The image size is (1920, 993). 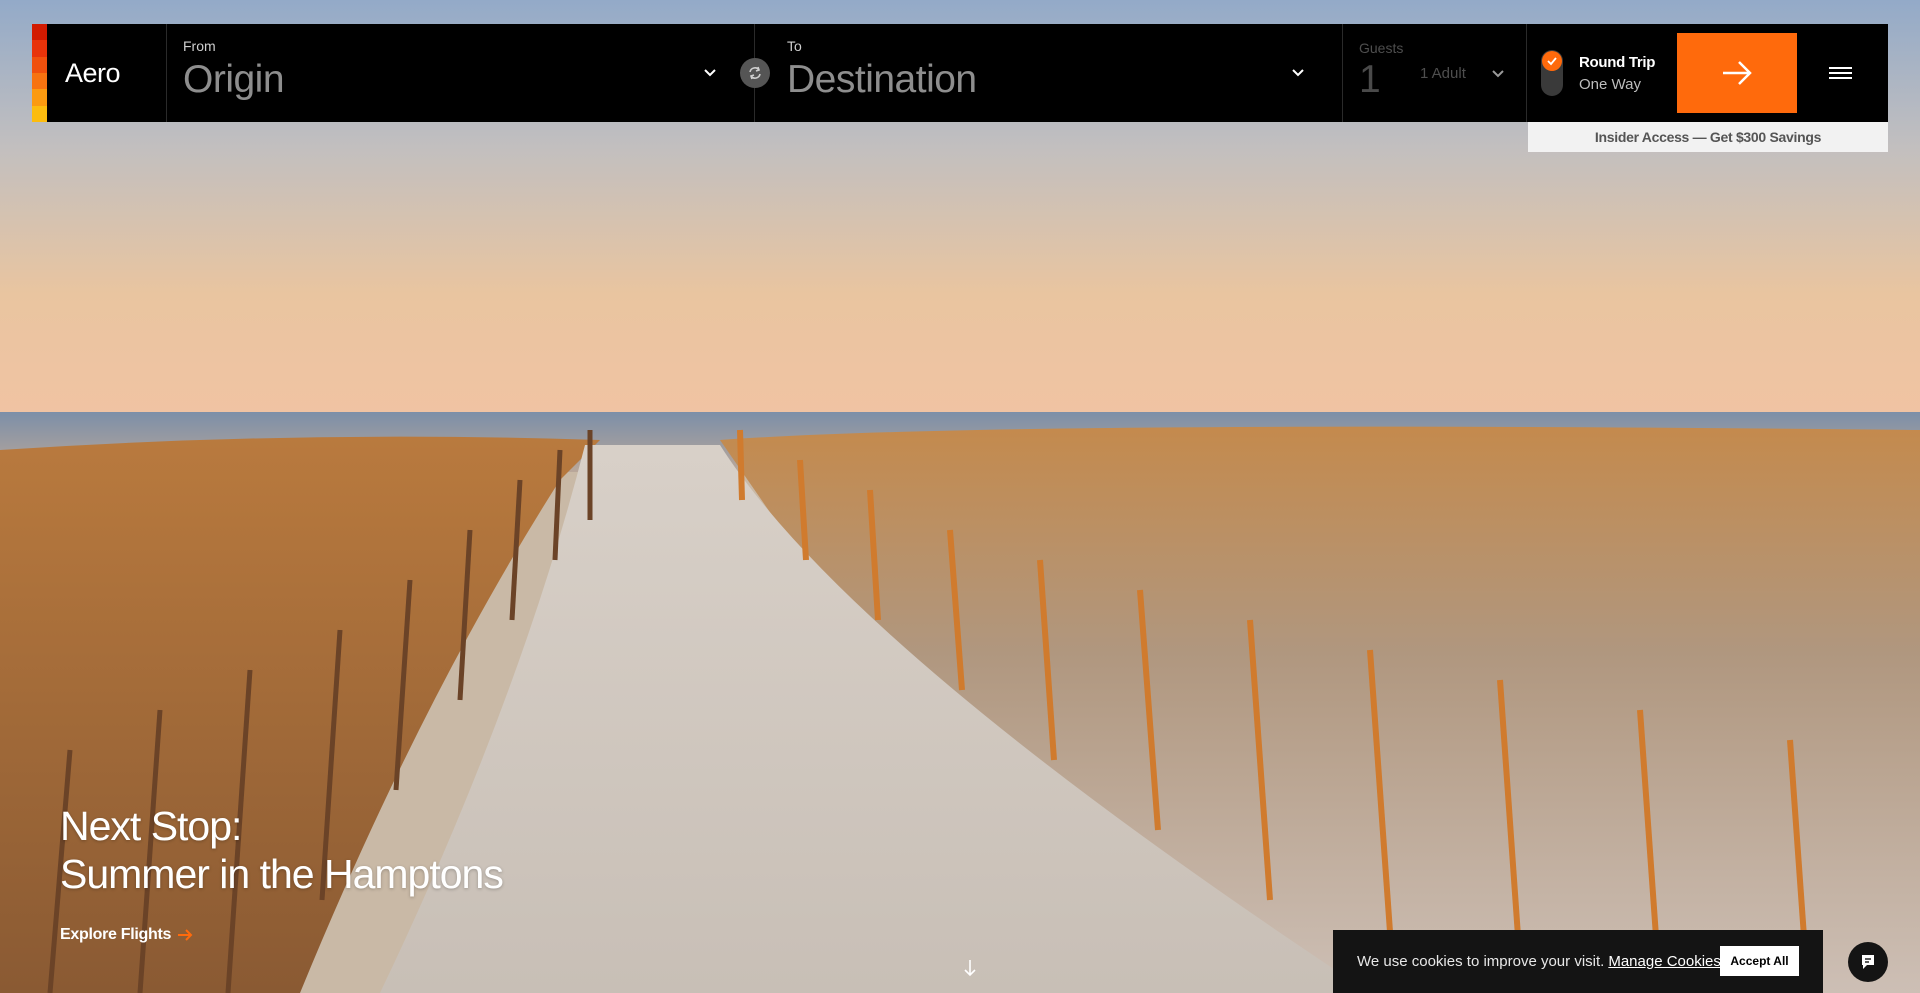 I want to click on destination-field: To Destination, so click(x=1049, y=73).